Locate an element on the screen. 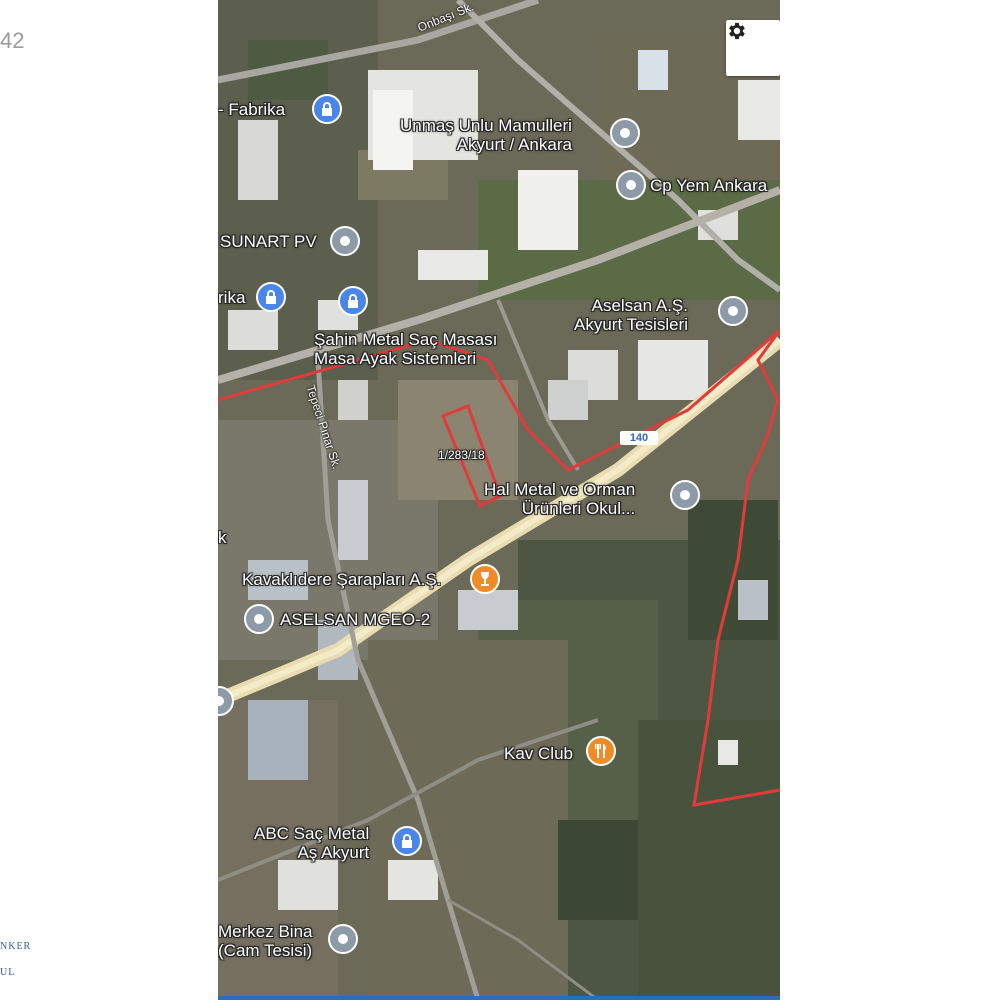 The width and height of the screenshot is (1000, 1000). poi-label-abc-sac: ABC Saç Metal Aş Akyurt is located at coordinates (311, 843).